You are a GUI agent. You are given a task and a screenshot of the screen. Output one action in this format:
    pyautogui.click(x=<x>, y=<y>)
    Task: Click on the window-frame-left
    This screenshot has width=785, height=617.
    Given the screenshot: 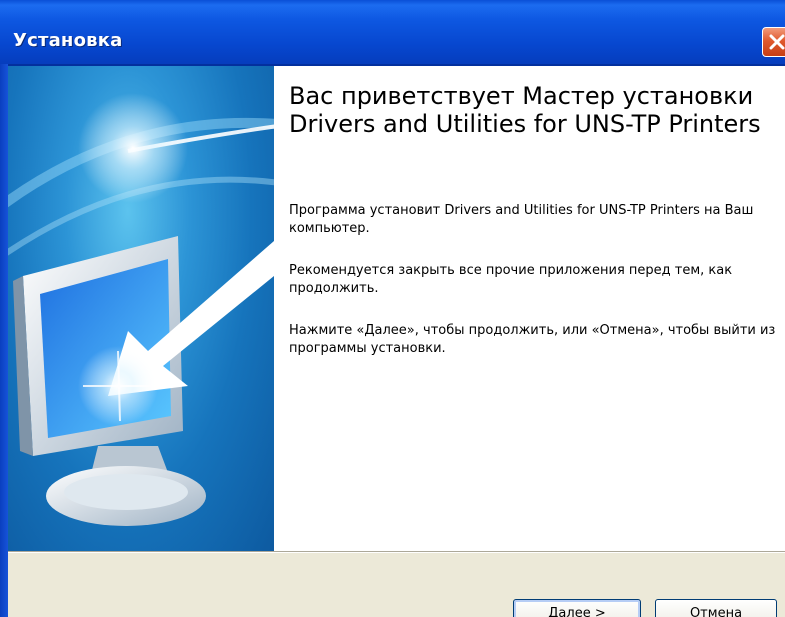 What is the action you would take?
    pyautogui.click(x=4, y=340)
    